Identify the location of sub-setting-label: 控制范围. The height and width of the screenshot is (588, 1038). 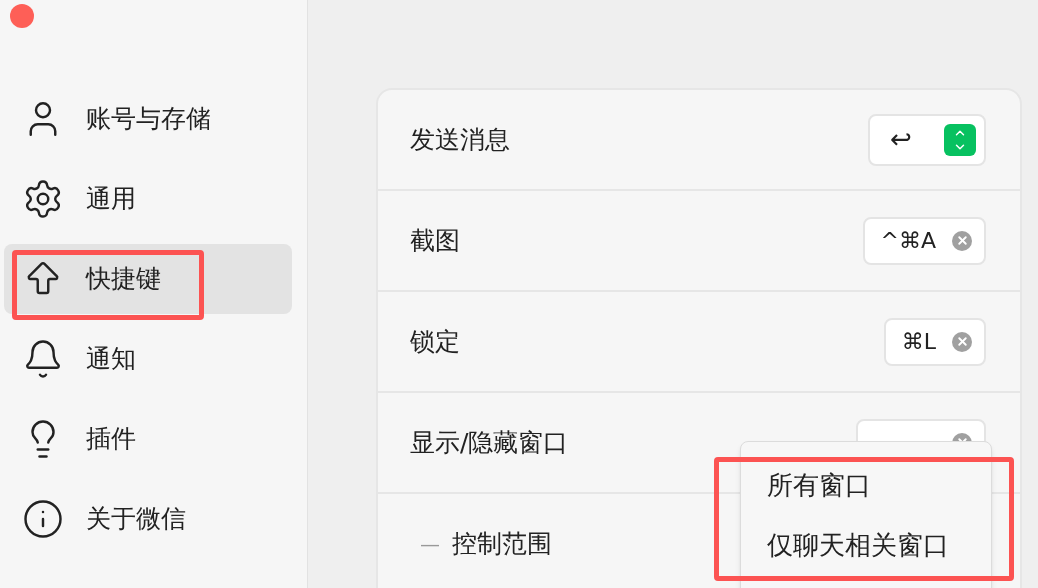
(502, 544).